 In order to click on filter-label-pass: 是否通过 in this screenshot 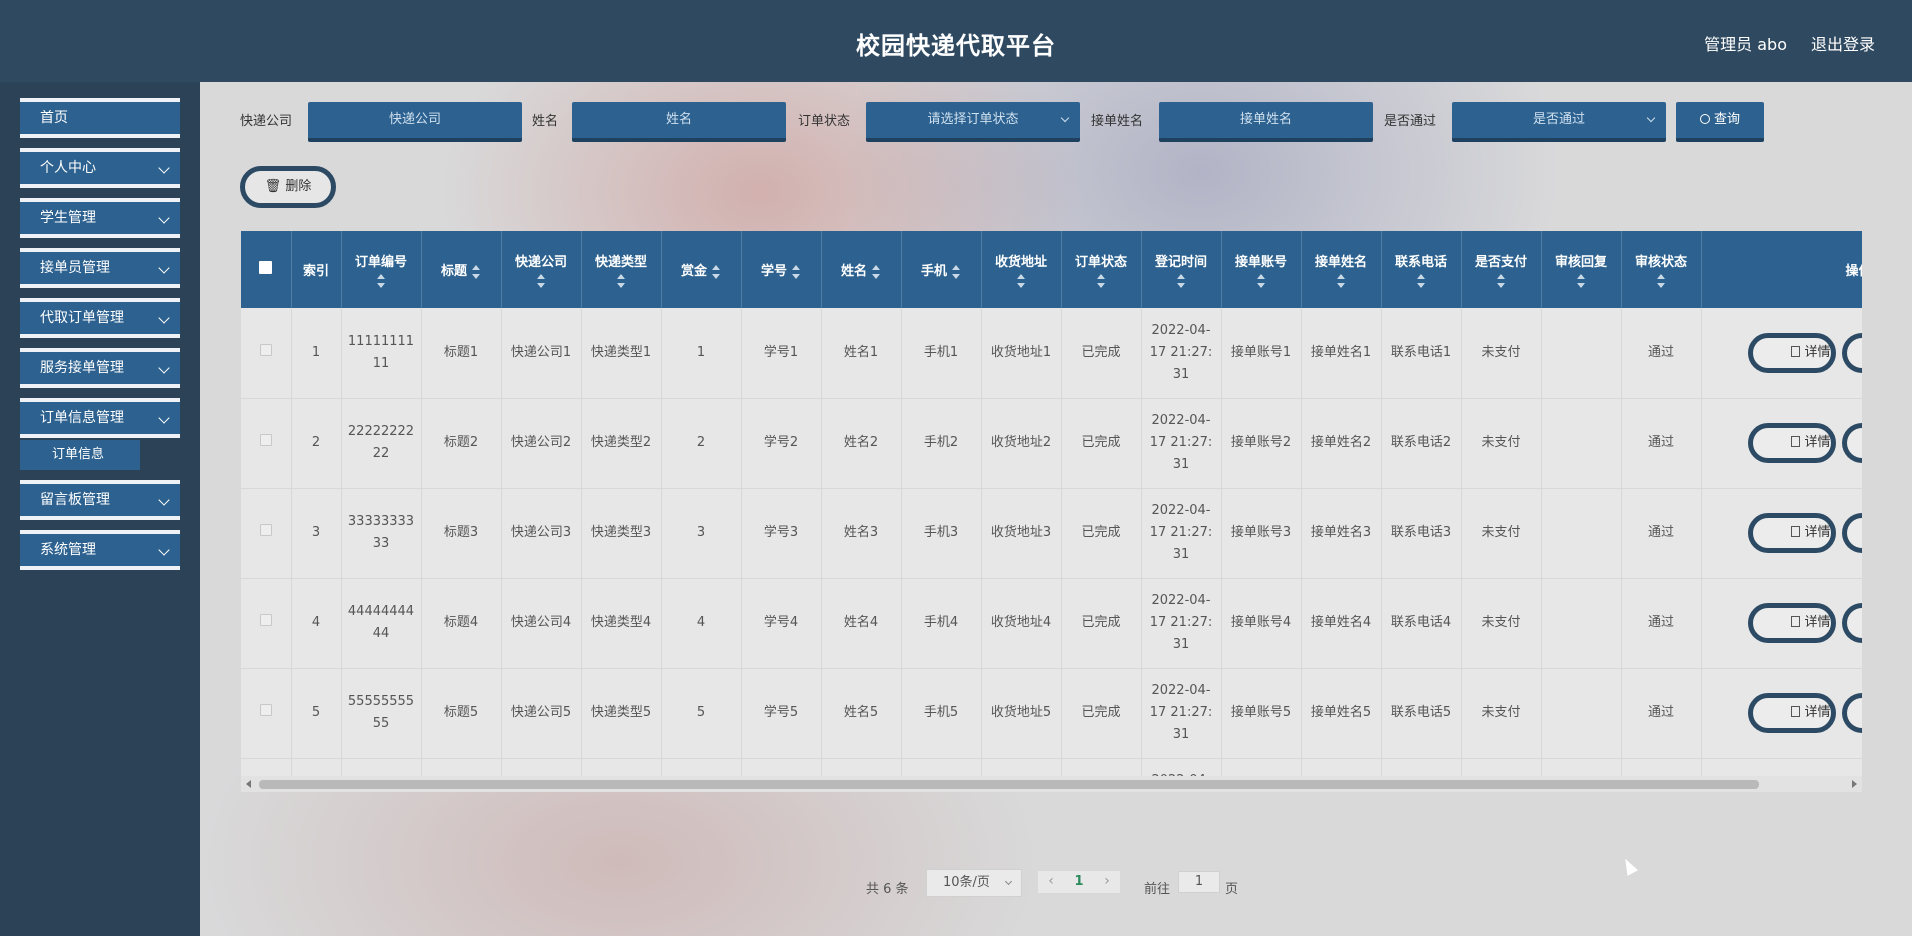, I will do `click(1410, 121)`.